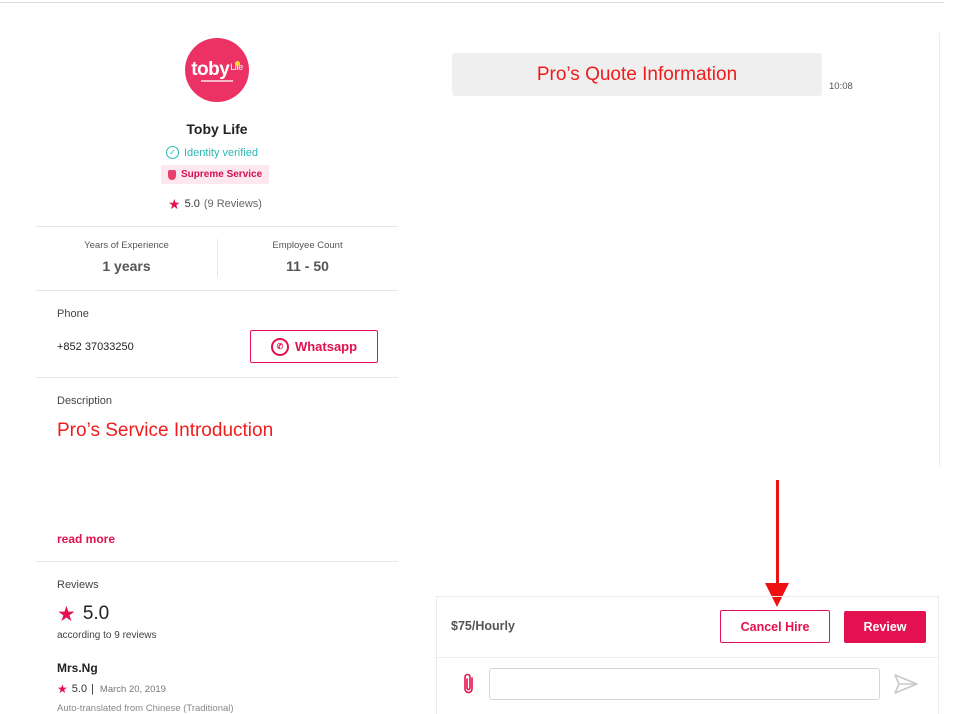  I want to click on description-text: Pro’s Service Introduction, so click(165, 430).